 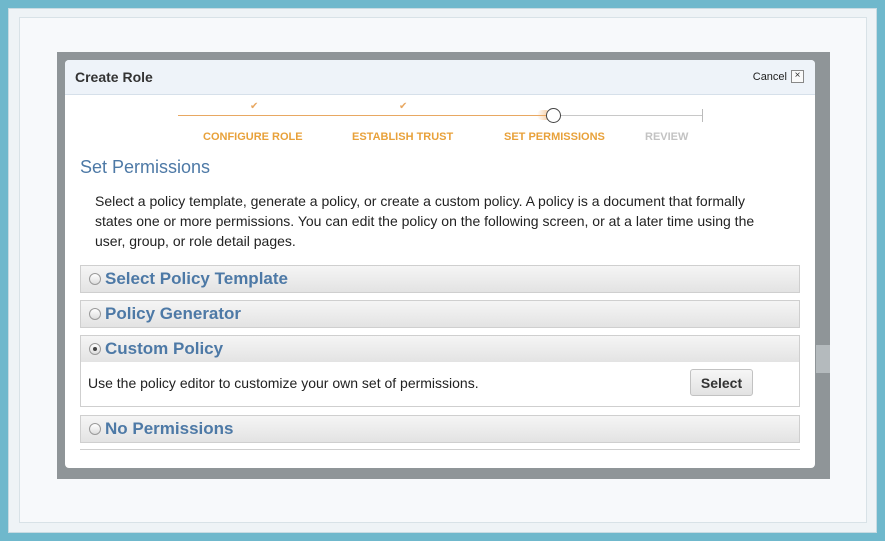 What do you see at coordinates (253, 137) in the screenshot?
I see `step-configure-role: CONFIGURE ROLE` at bounding box center [253, 137].